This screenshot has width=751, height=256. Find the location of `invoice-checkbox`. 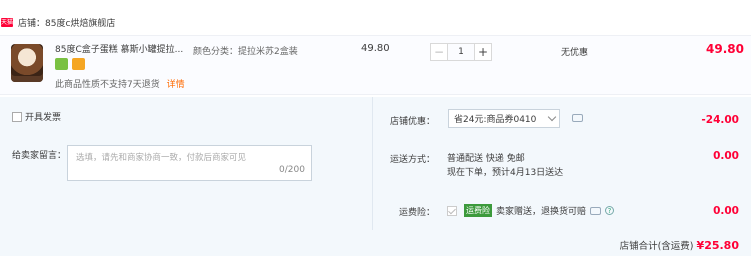

invoice-checkbox is located at coordinates (17, 116).